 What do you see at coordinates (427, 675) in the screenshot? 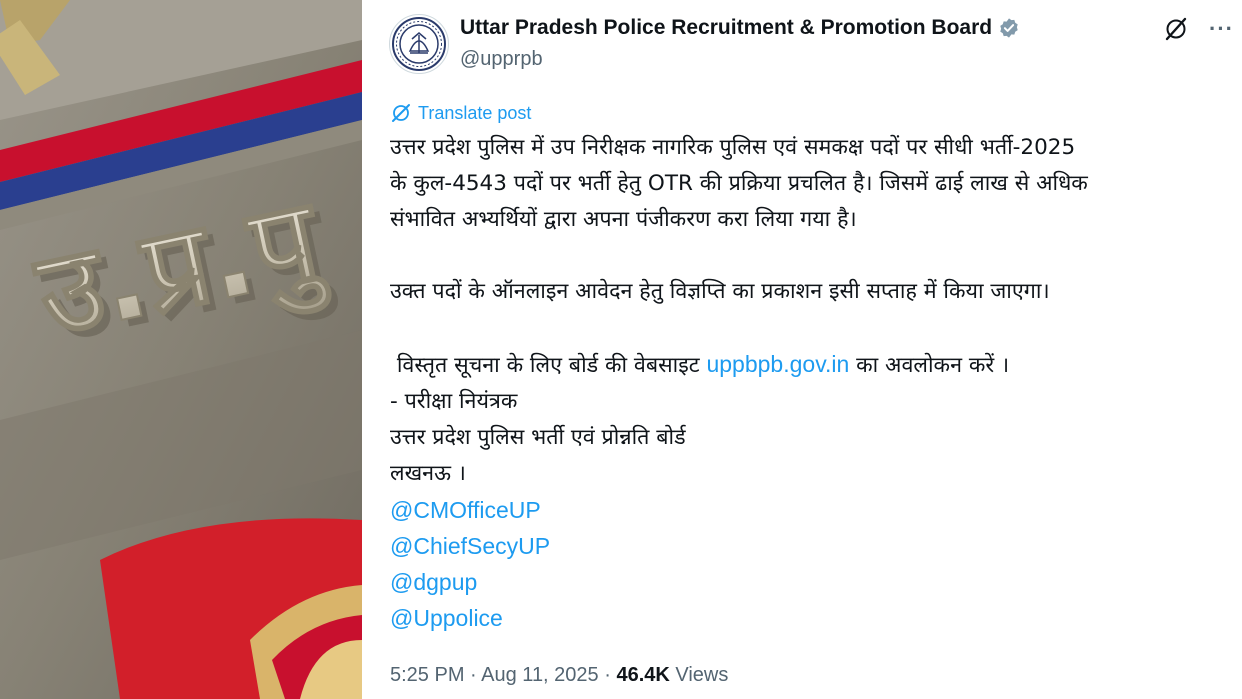
I see `post-time: 5:25 PM` at bounding box center [427, 675].